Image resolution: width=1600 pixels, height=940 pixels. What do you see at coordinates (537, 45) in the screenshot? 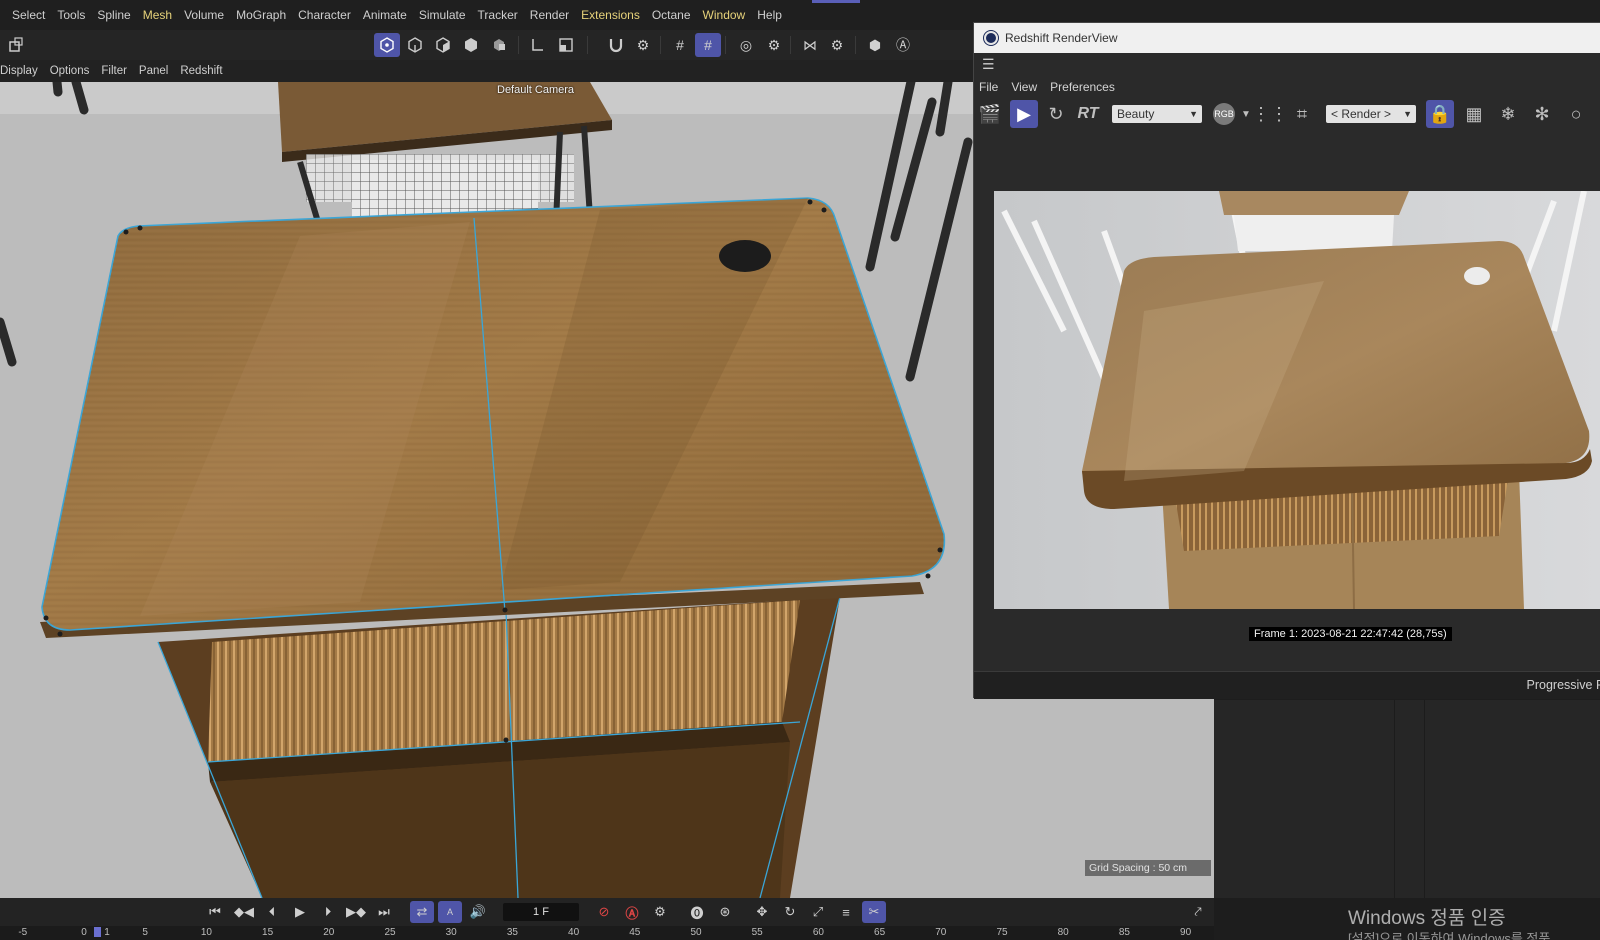
I see `axis-mode-icon` at bounding box center [537, 45].